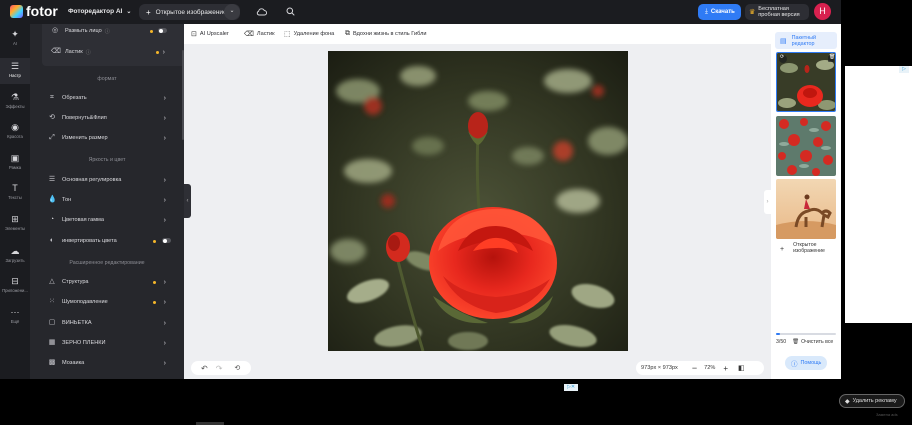  What do you see at coordinates (52, 199) in the screenshot?
I see `drop-icon: 💧` at bounding box center [52, 199].